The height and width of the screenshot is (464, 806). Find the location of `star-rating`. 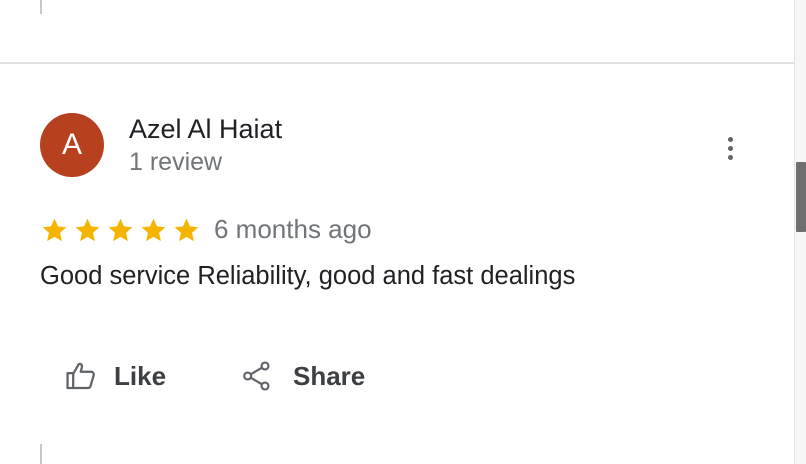

star-rating is located at coordinates (120, 230).